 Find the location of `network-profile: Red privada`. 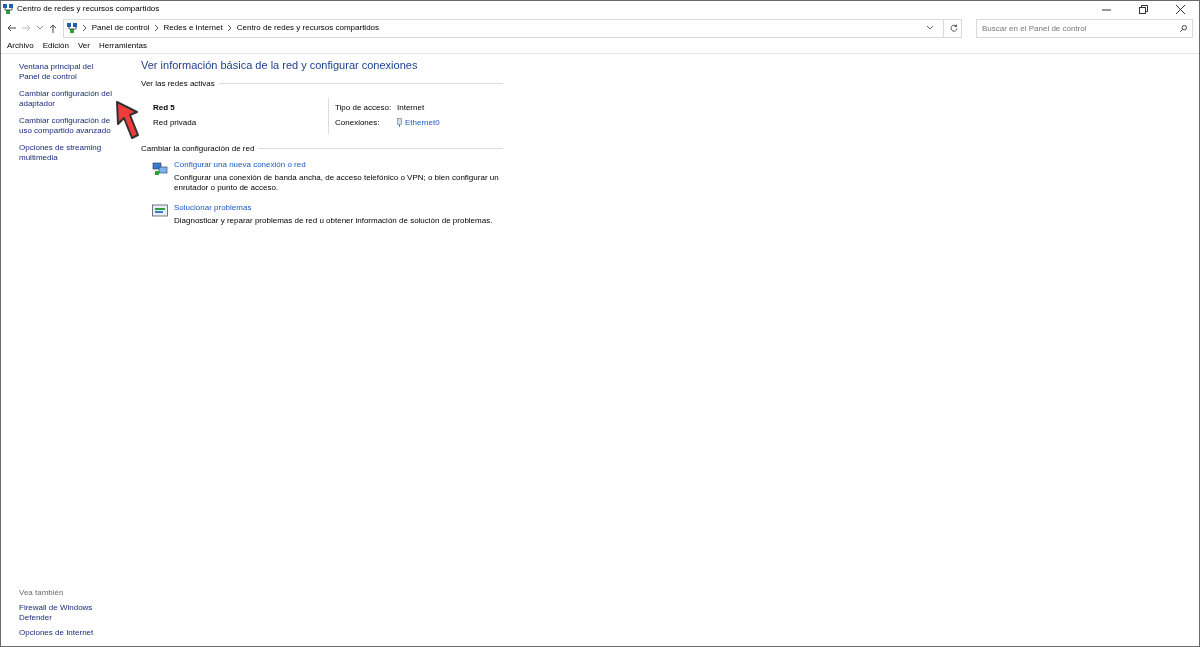

network-profile: Red privada is located at coordinates (175, 122).